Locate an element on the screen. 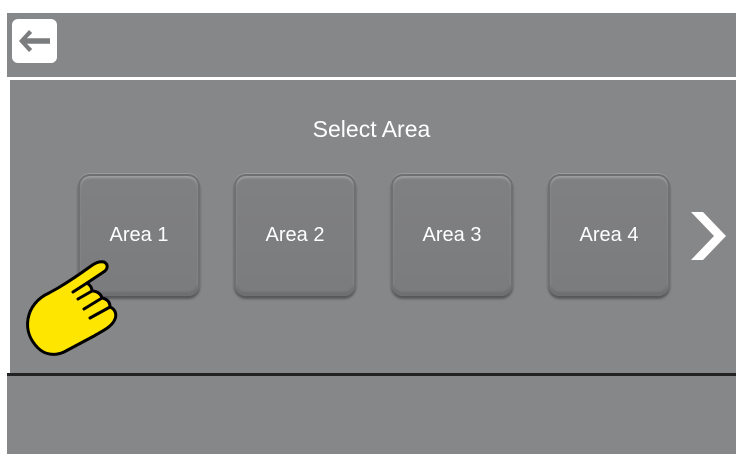 The width and height of the screenshot is (736, 454). area-3-button: Area 3 is located at coordinates (452, 235).